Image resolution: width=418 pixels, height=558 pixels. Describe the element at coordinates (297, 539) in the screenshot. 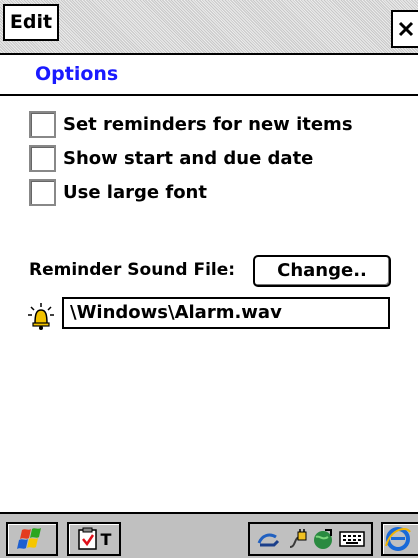

I see `power-plug-icon` at that location.